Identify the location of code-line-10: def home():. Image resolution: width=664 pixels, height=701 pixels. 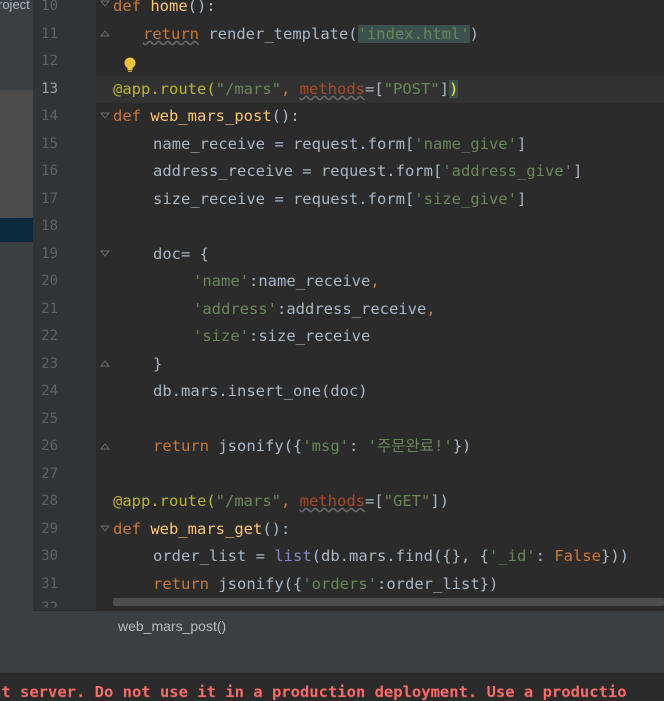
(164, 7).